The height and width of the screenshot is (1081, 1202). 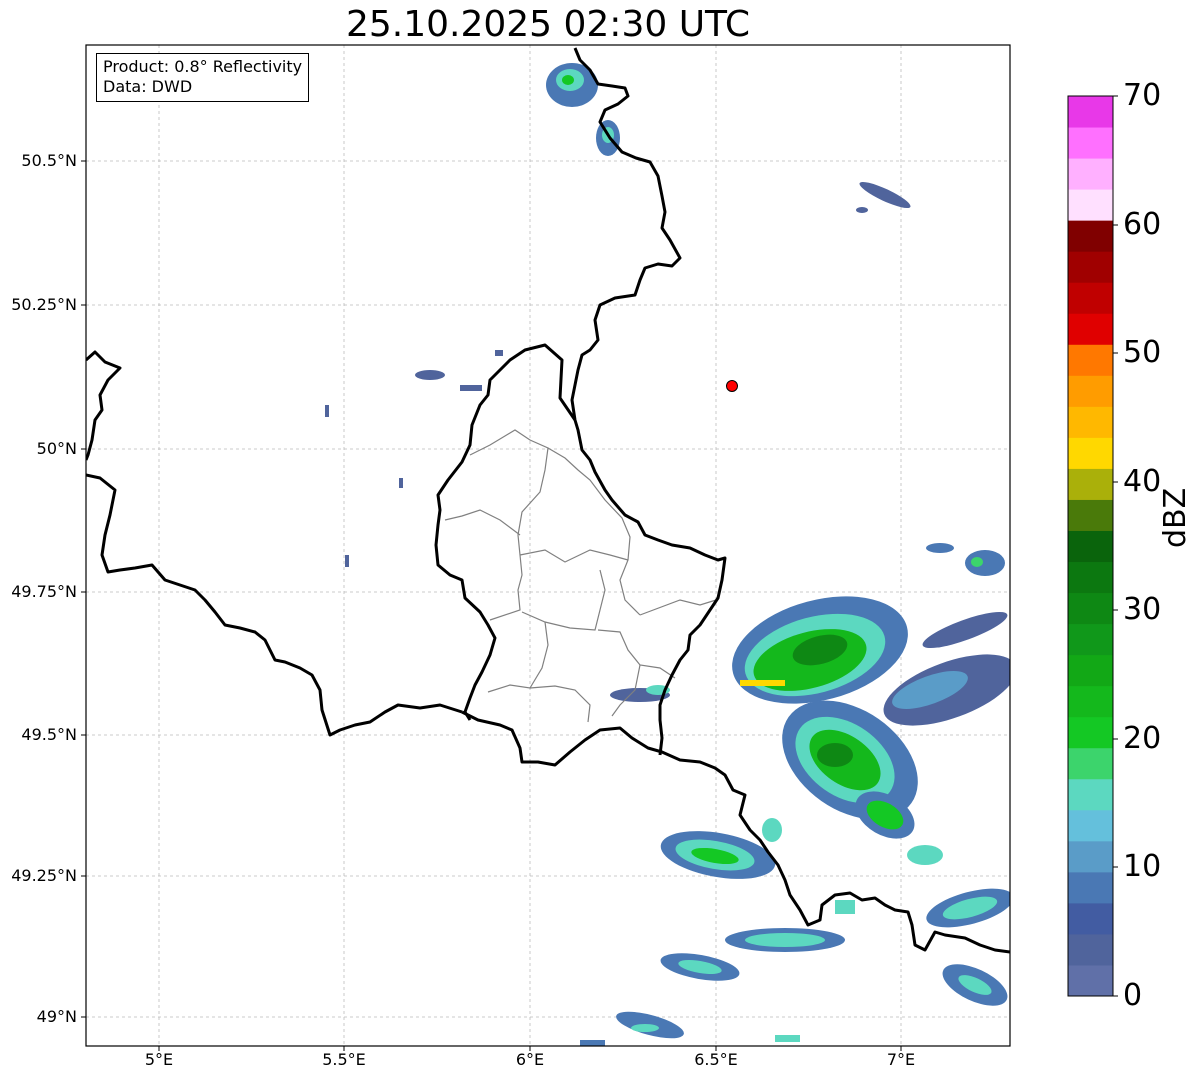 I want to click on lat-tick-label: 50°N, so click(x=56, y=448).